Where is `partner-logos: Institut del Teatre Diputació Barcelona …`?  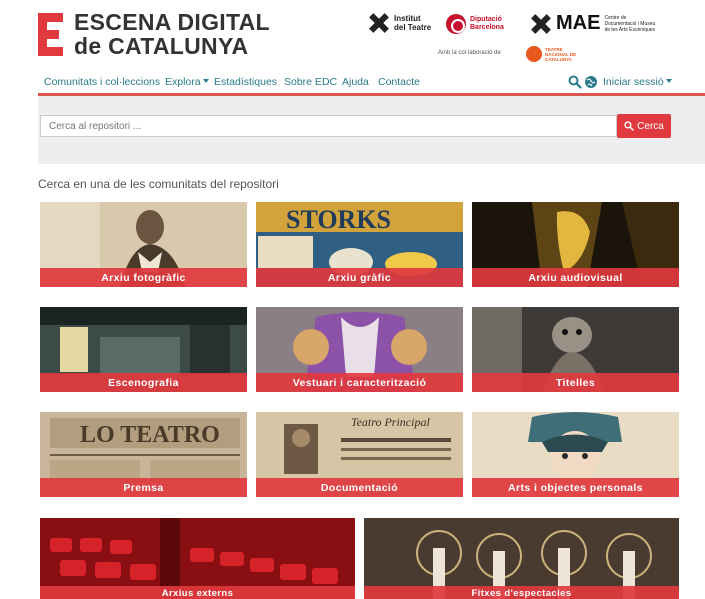 partner-logos: Institut del Teatre Diputació Barcelona … is located at coordinates (528, 42).